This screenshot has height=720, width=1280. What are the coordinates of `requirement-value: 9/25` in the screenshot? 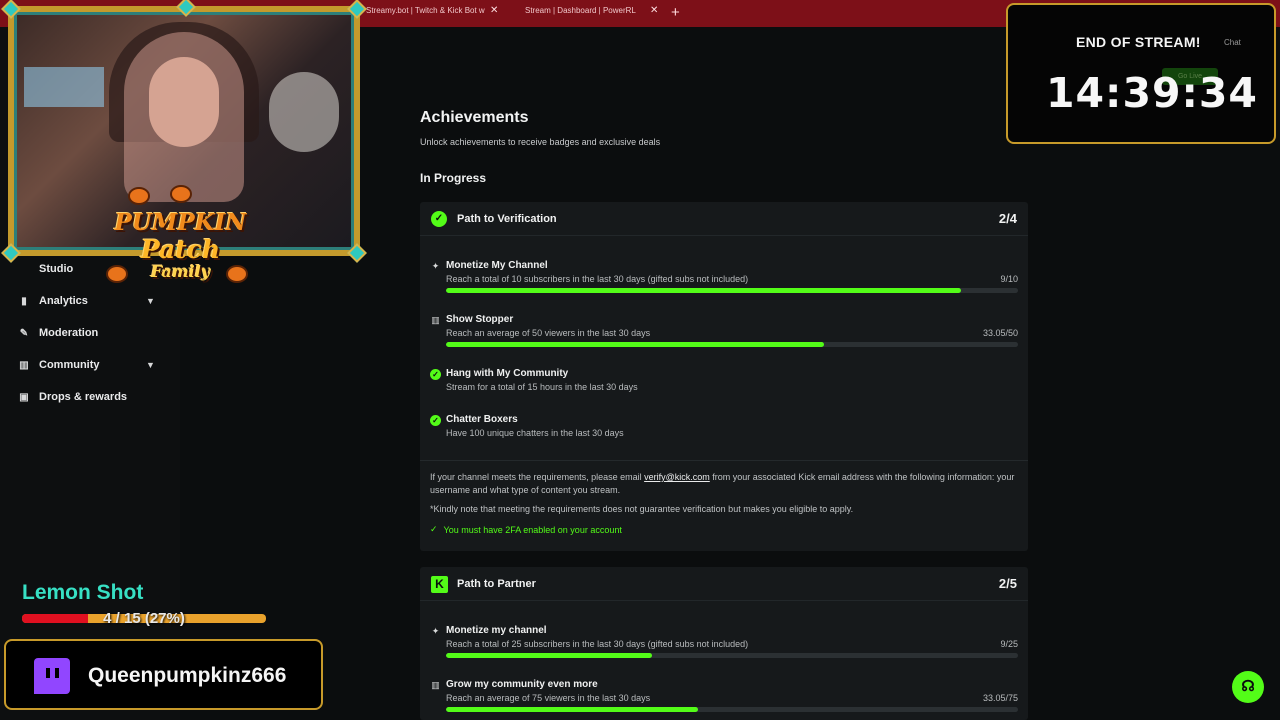 It's located at (1009, 644).